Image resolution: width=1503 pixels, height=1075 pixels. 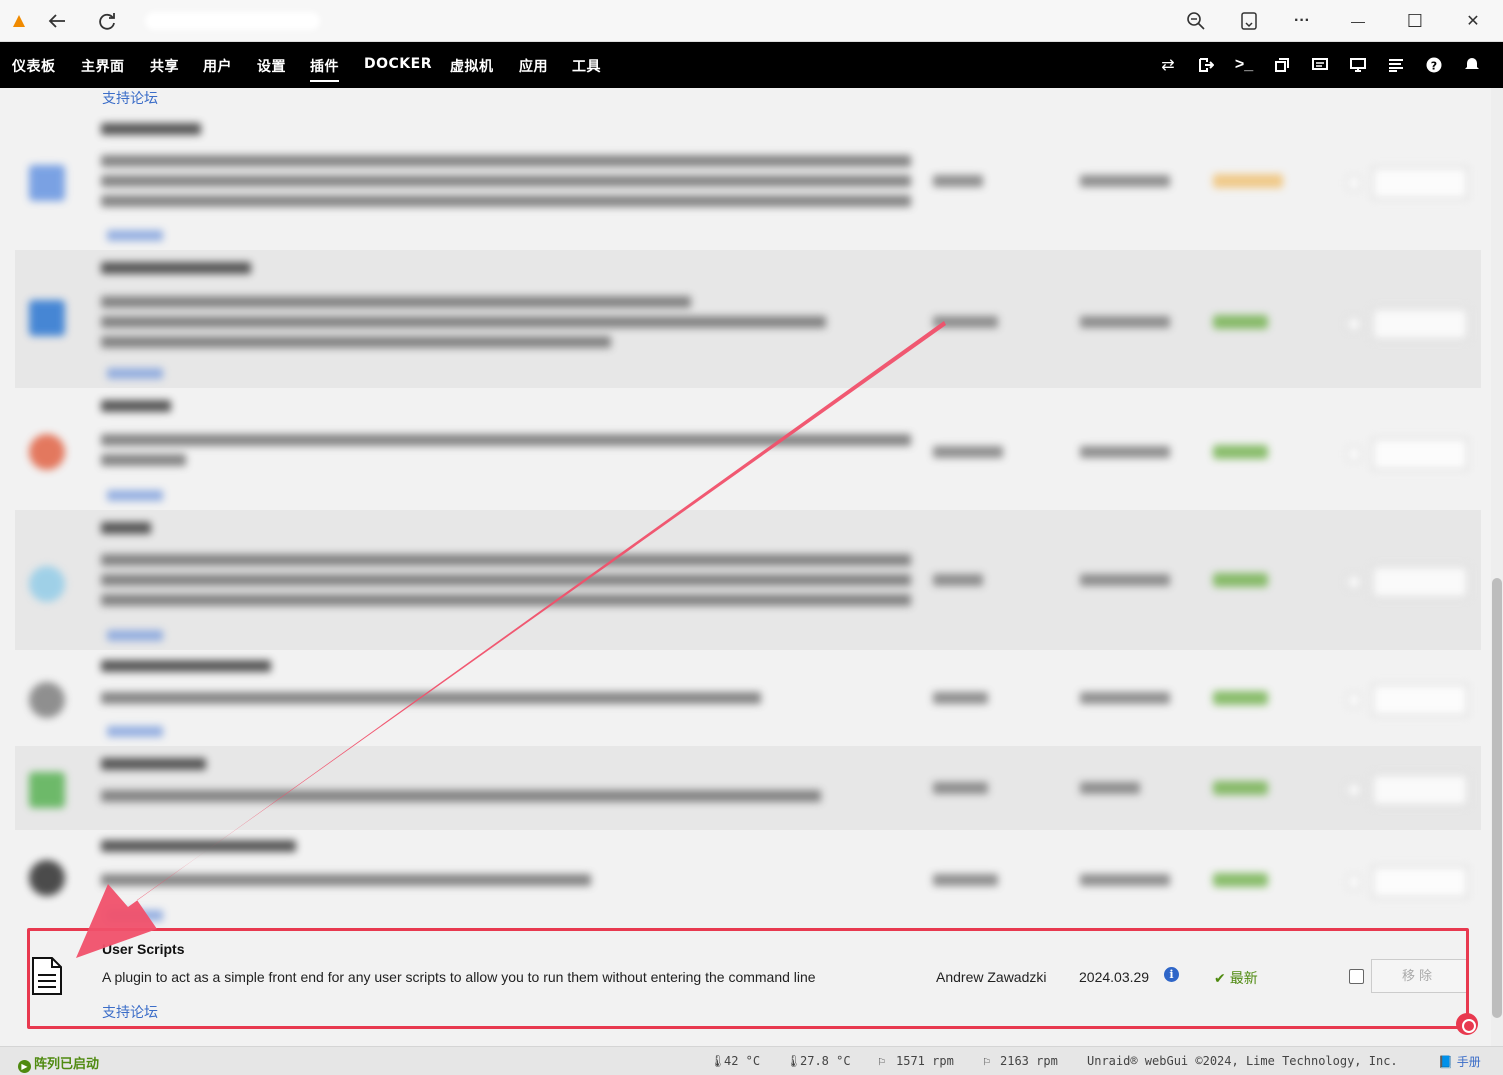 What do you see at coordinates (1396, 65) in the screenshot?
I see `log-icon` at bounding box center [1396, 65].